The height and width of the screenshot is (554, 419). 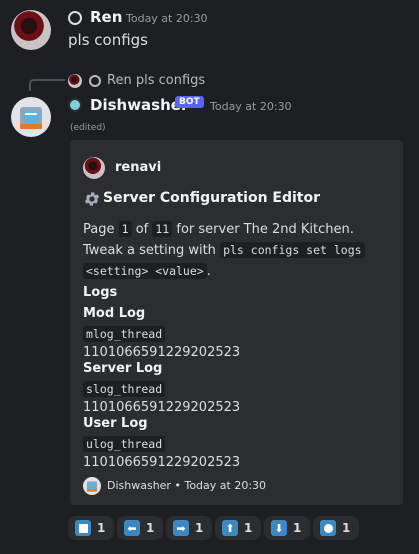 I want to click on embed-title: Server Configuration Editor, so click(x=212, y=198).